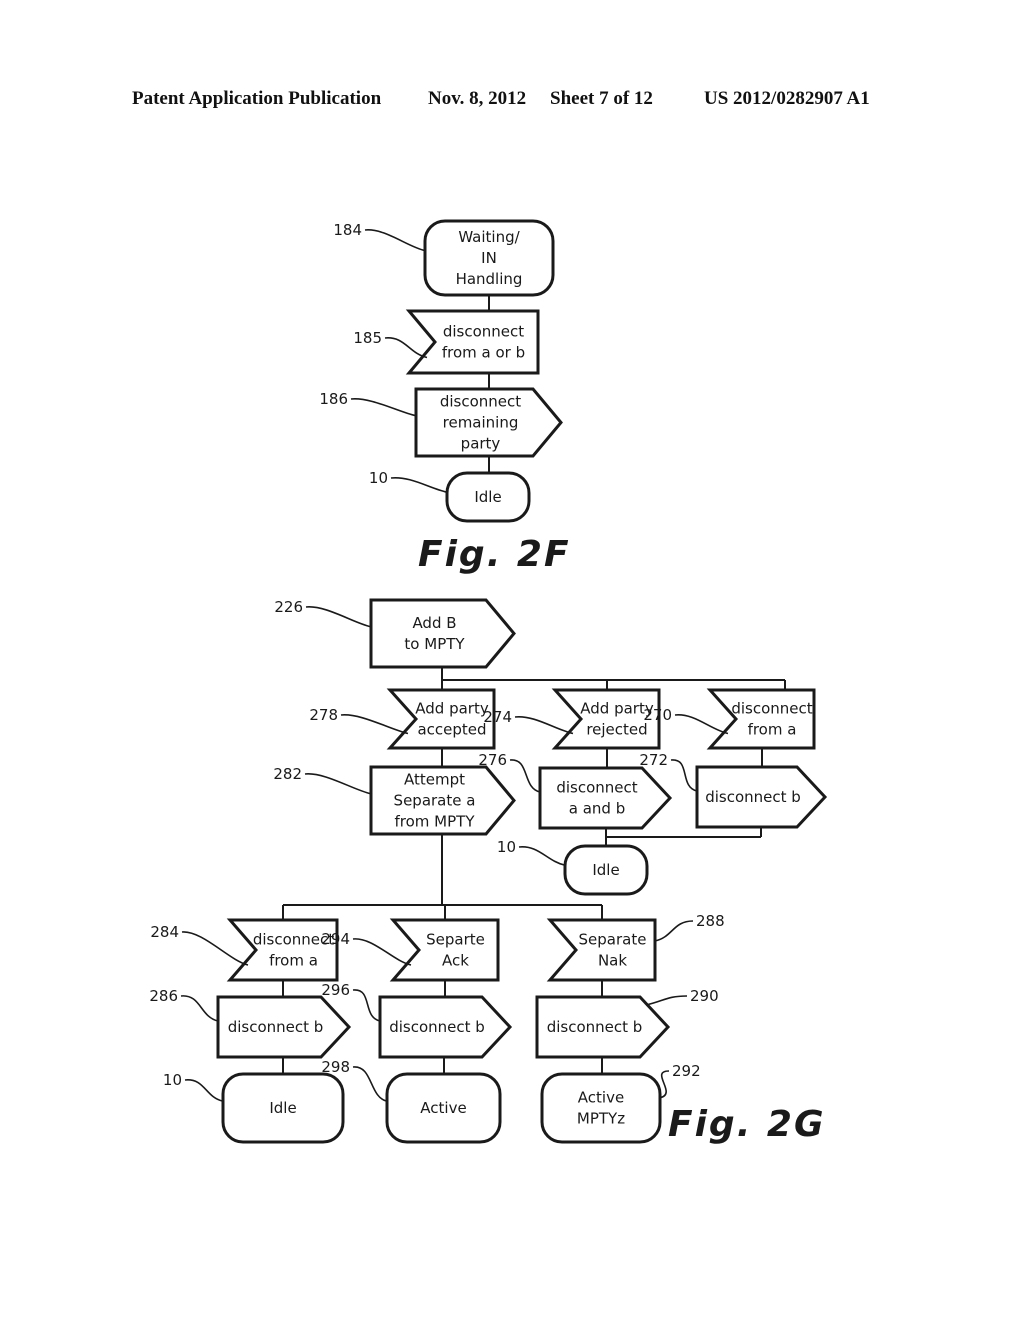 Image resolution: width=1024 pixels, height=1320 pixels. What do you see at coordinates (367, 338) in the screenshot?
I see `reference-numeral: 185` at bounding box center [367, 338].